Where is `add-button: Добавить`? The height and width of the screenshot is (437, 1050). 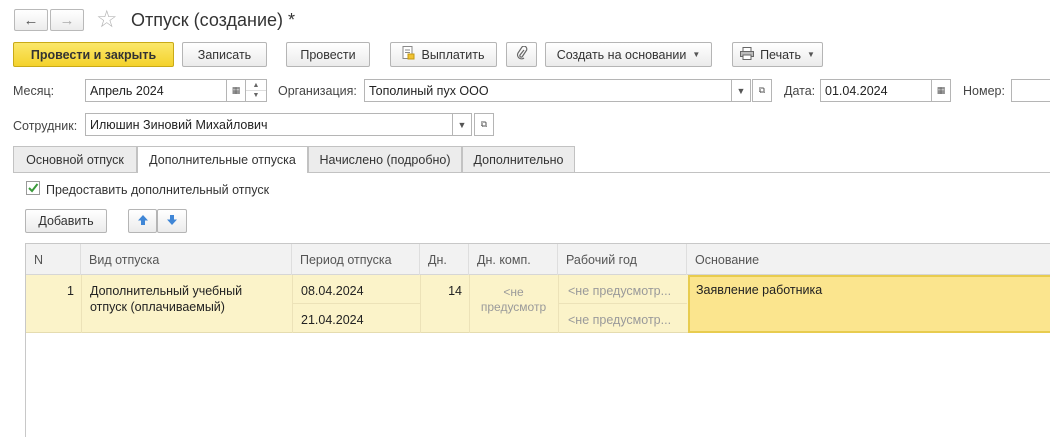
add-button: Добавить is located at coordinates (66, 221).